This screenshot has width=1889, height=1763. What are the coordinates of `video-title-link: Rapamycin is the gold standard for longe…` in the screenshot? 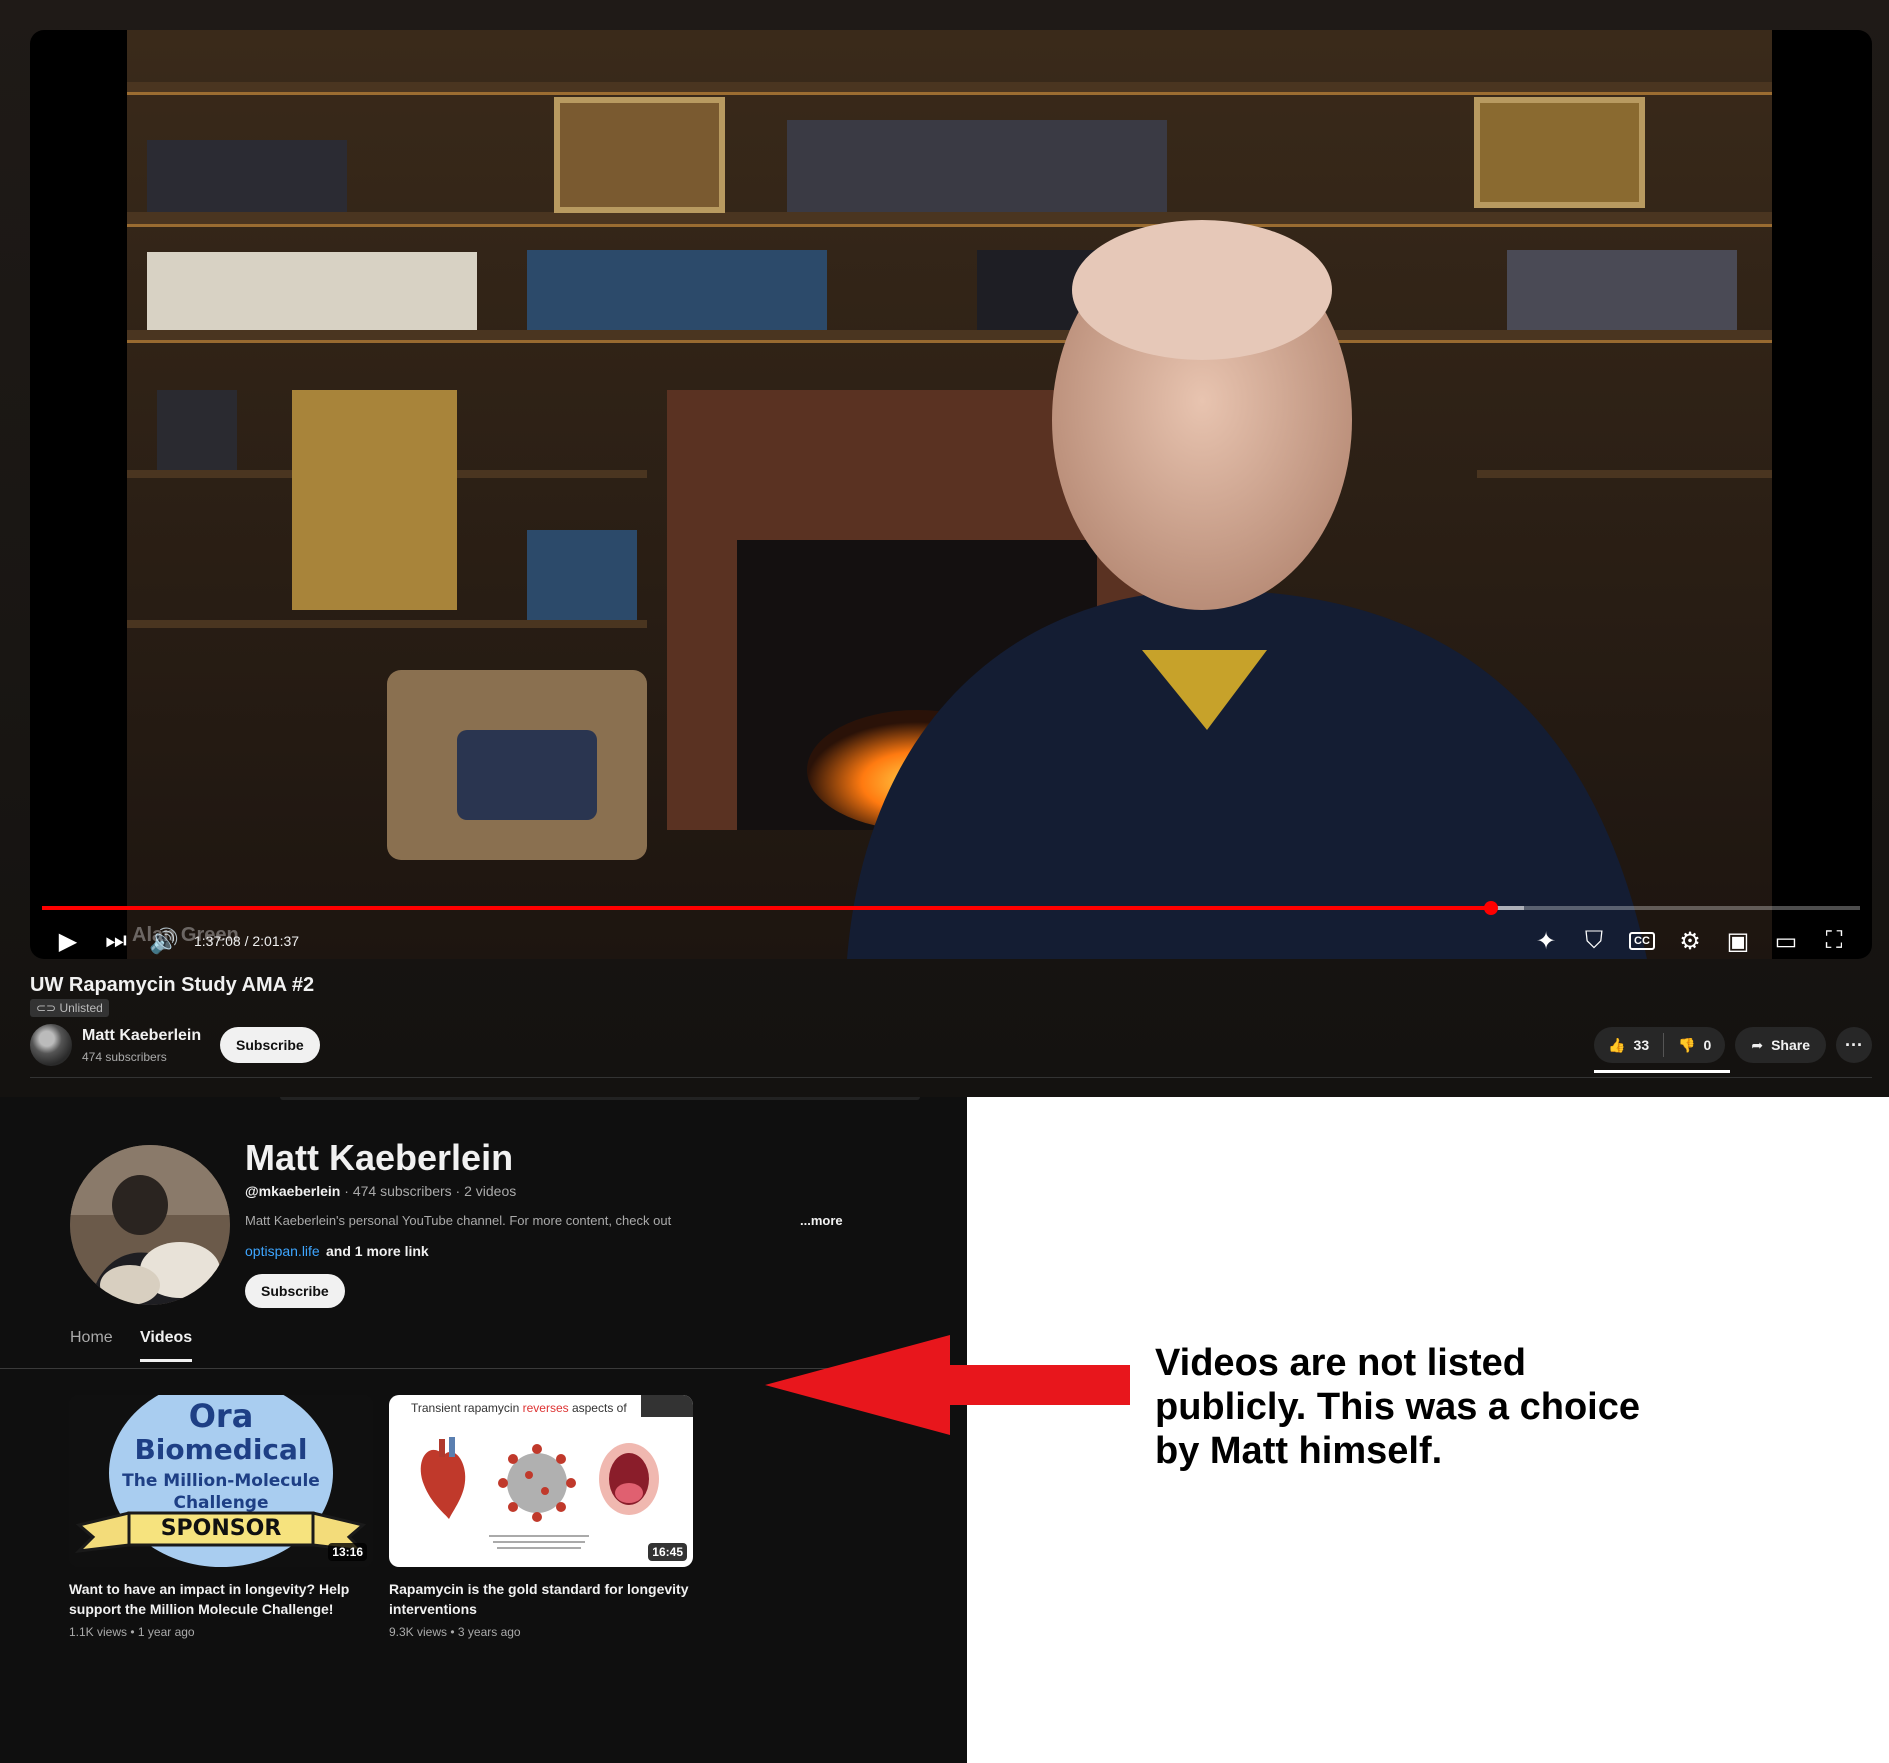 It's located at (539, 1599).